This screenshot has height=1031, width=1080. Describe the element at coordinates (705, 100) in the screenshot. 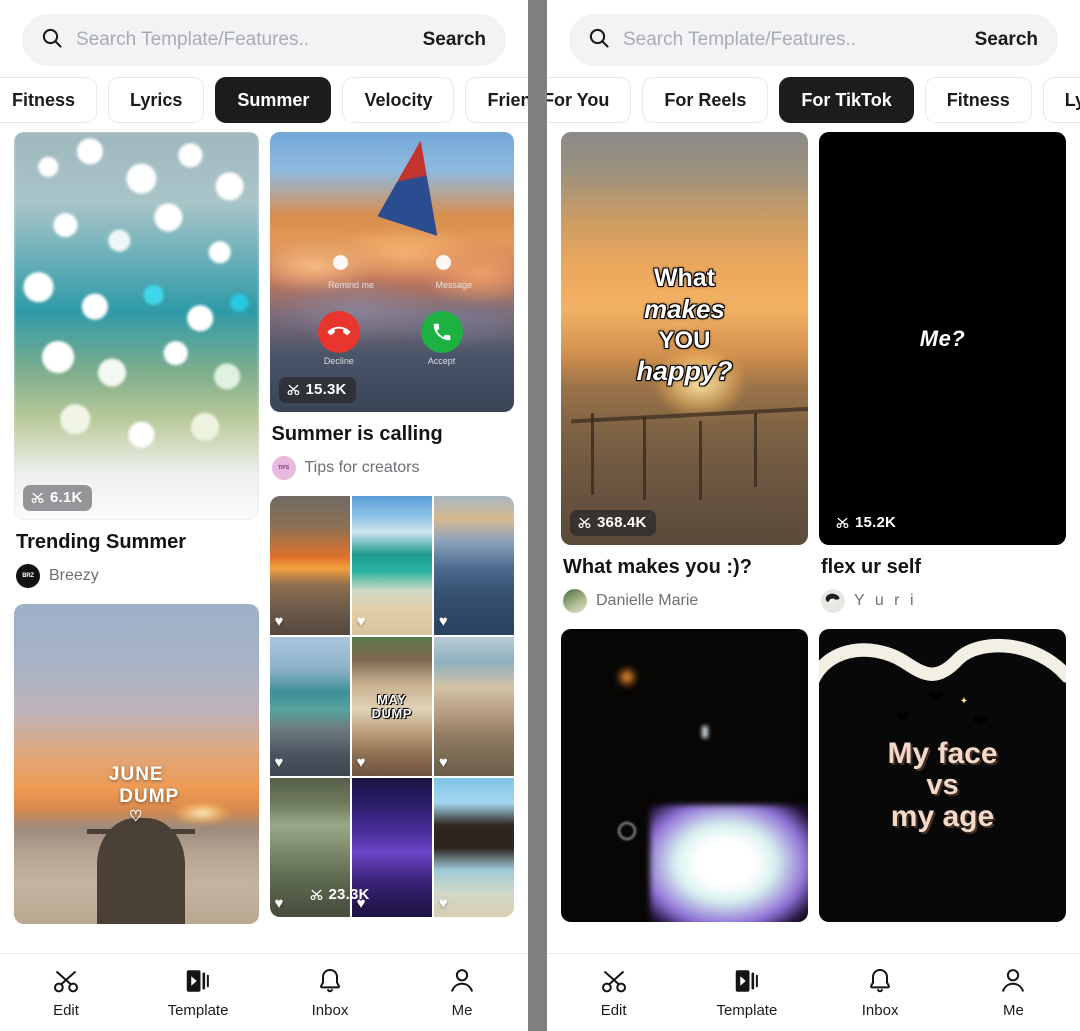

I see `chip-for-reels: For Reels` at that location.